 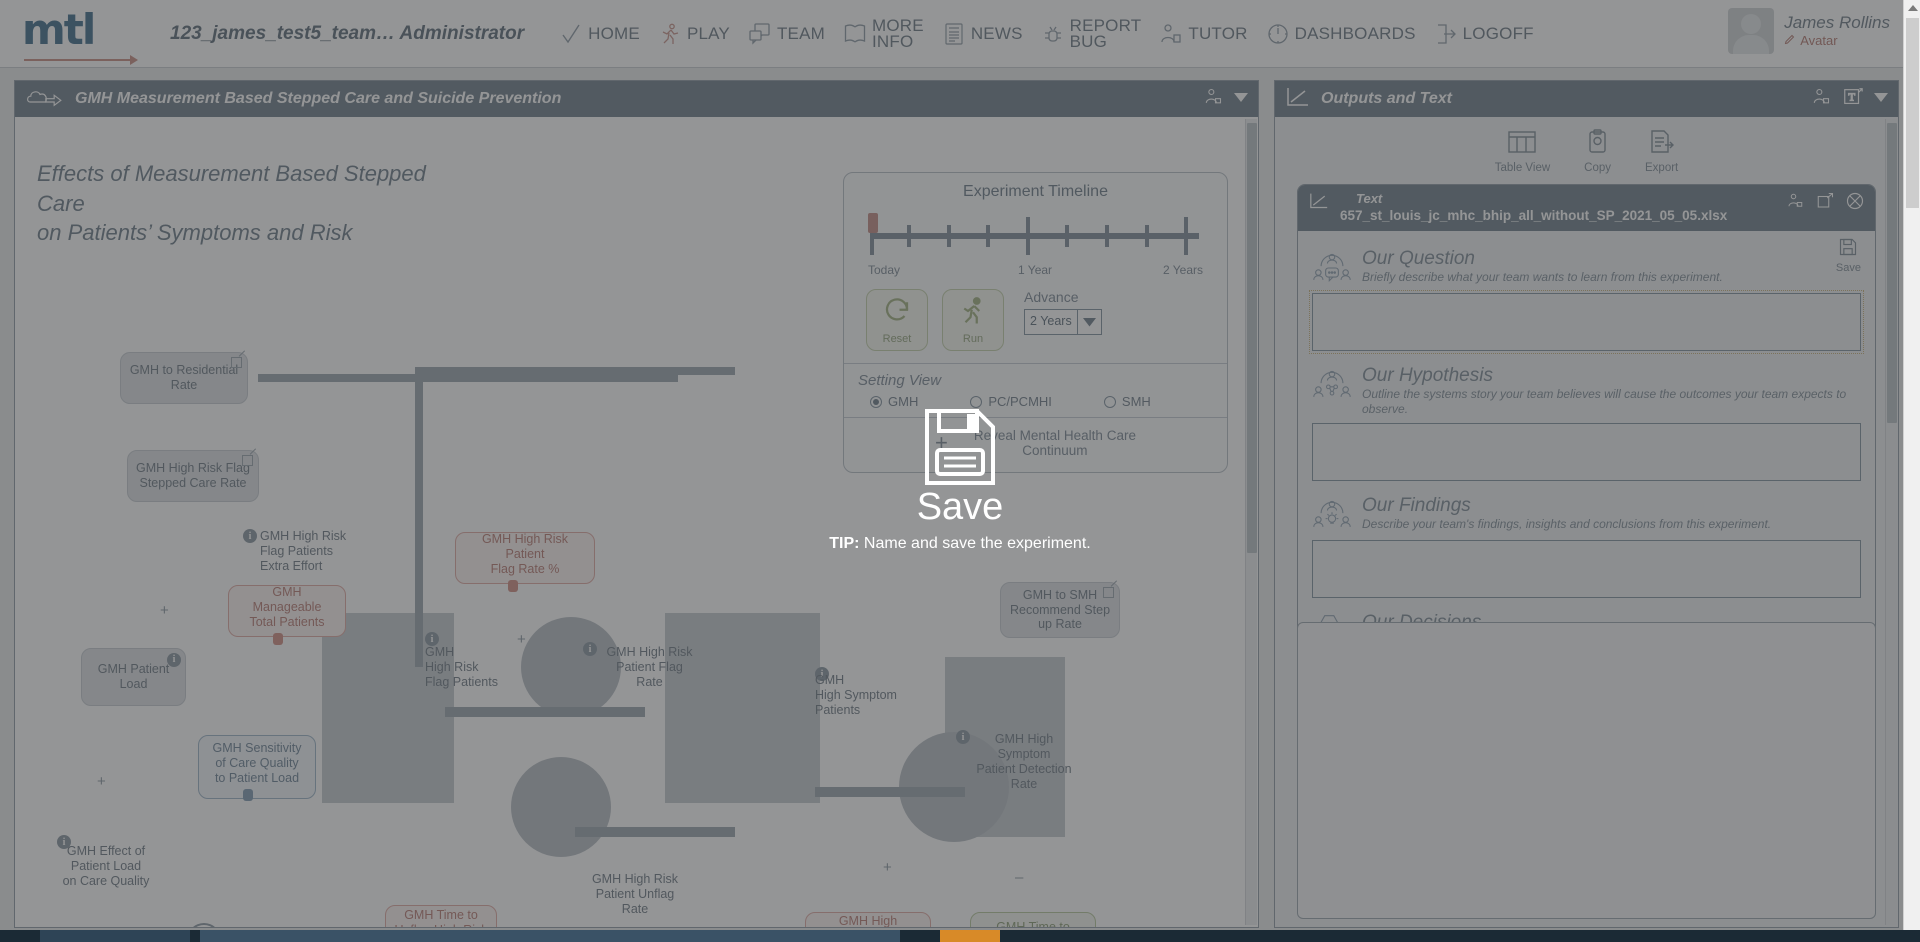 I want to click on taskbar-segment, so click(x=115, y=936).